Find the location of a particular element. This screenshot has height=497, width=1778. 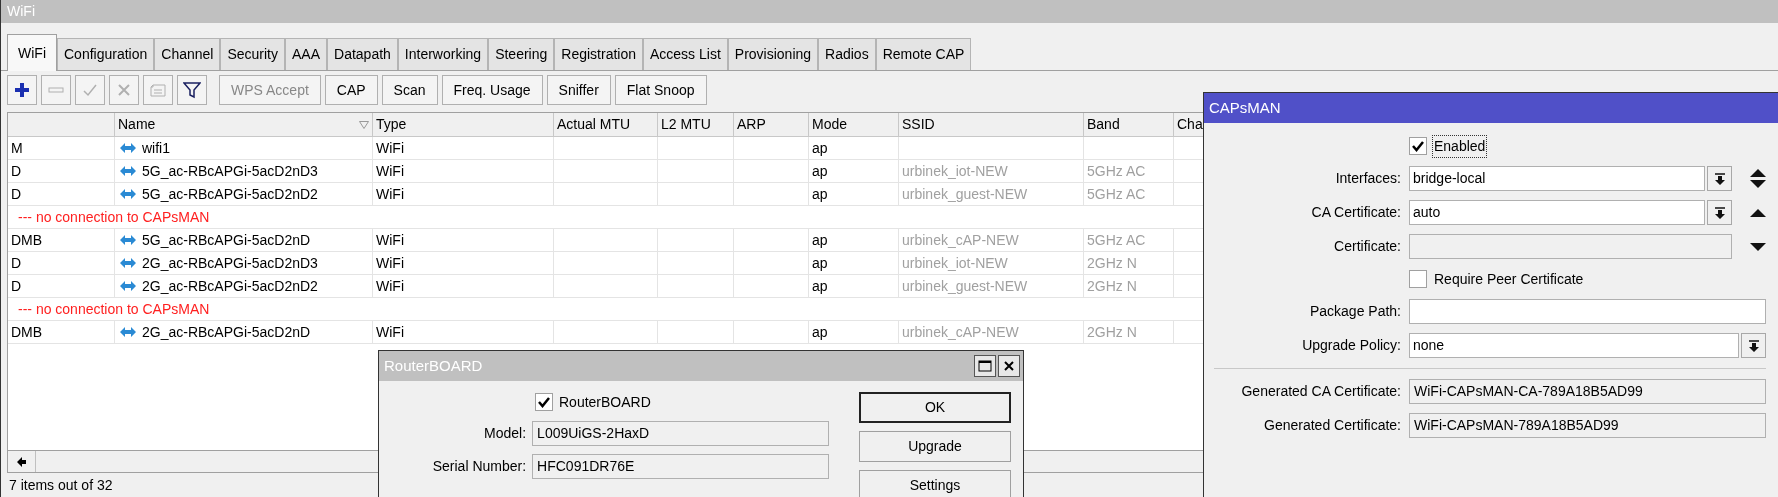

tab: Access List is located at coordinates (685, 54).